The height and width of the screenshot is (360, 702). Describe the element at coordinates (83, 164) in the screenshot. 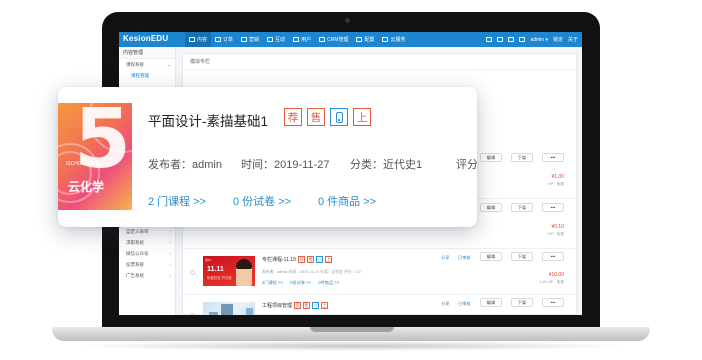

I see `thumb-small-text: ISCHOOL 2021` at that location.